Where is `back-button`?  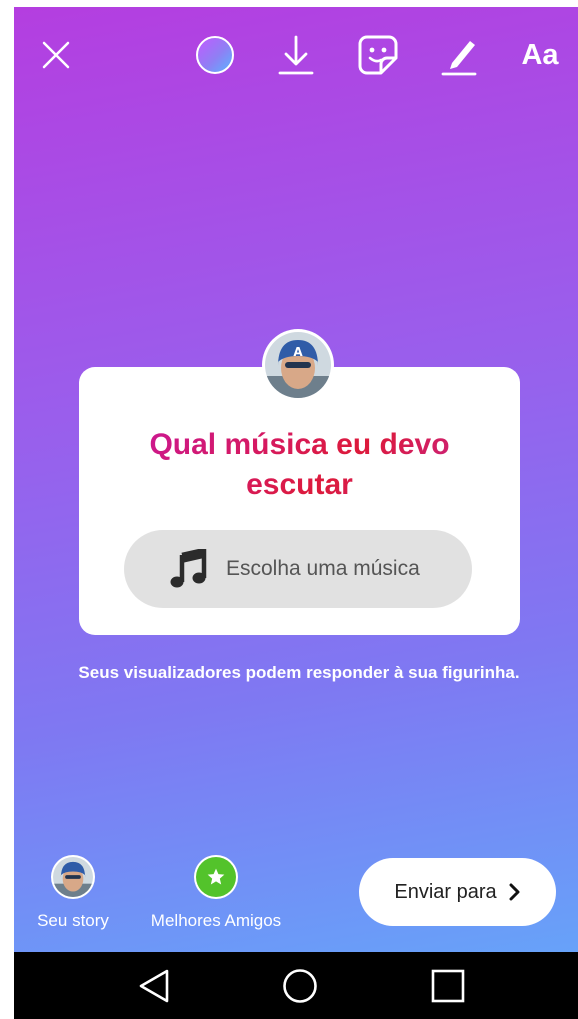 back-button is located at coordinates (154, 986).